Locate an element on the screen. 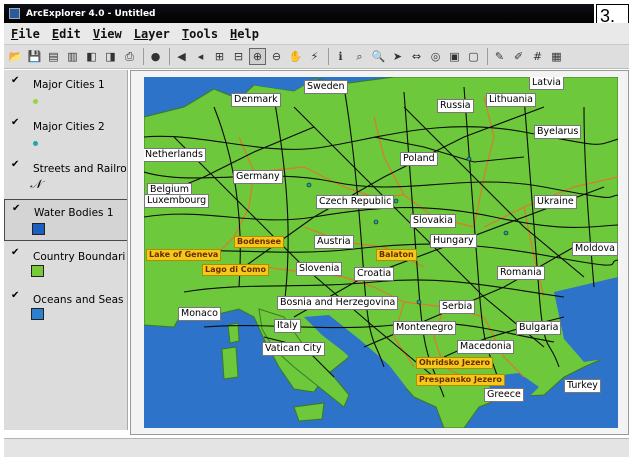 The image size is (633, 457). menu-view-rest: iew is located at coordinates (111, 33).